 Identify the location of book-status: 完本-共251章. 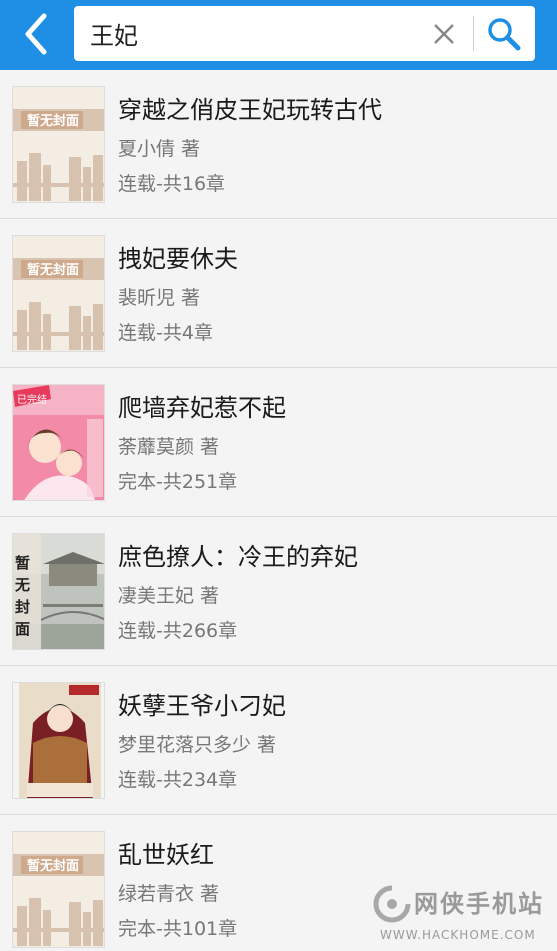
(178, 482).